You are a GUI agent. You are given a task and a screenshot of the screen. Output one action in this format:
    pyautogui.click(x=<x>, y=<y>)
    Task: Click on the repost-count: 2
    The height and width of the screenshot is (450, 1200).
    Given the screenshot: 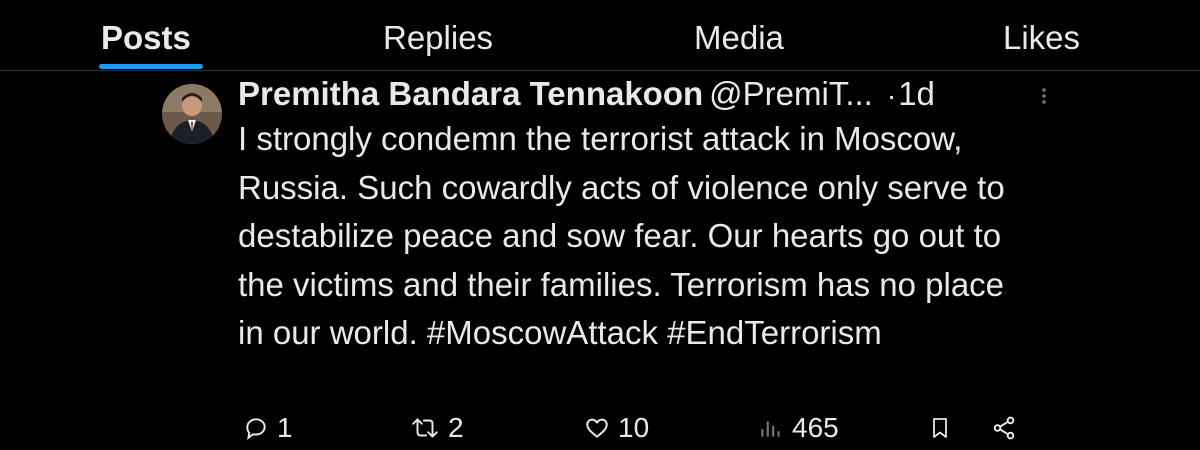 What is the action you would take?
    pyautogui.click(x=456, y=427)
    